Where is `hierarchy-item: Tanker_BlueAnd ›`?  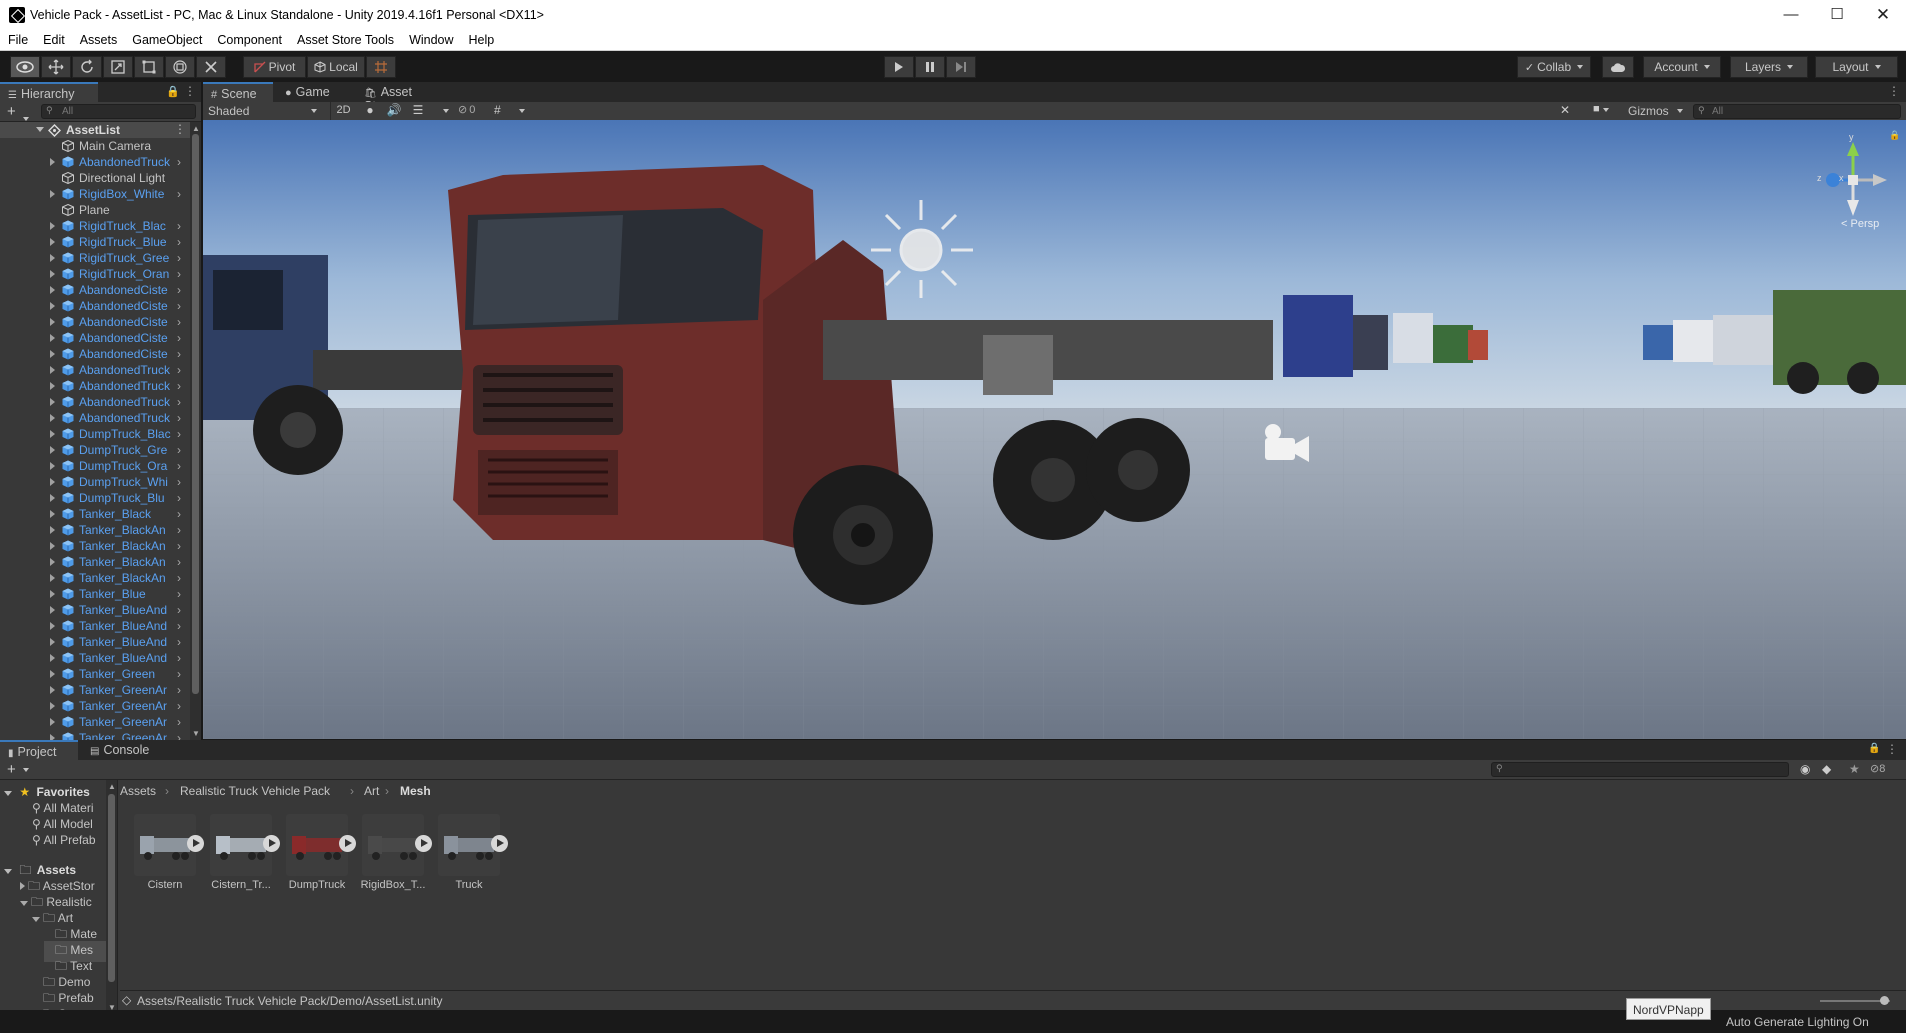
hierarchy-item: Tanker_BlueAnd › is located at coordinates (95, 658).